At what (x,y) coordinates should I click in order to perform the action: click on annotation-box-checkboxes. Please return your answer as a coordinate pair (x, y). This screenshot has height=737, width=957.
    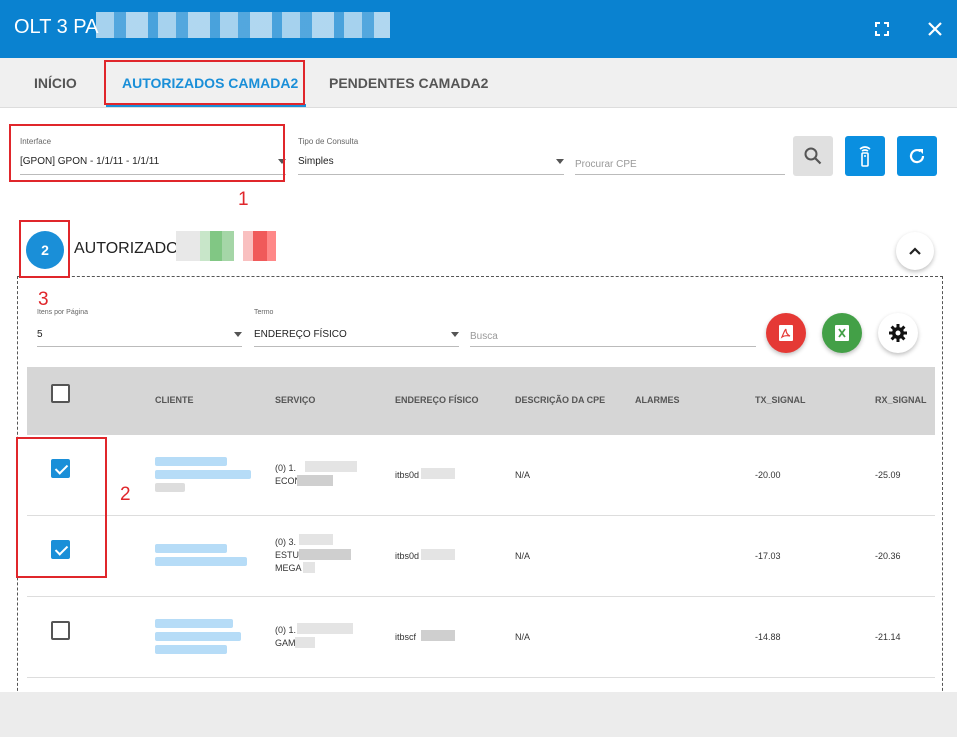
    Looking at the image, I should click on (61, 507).